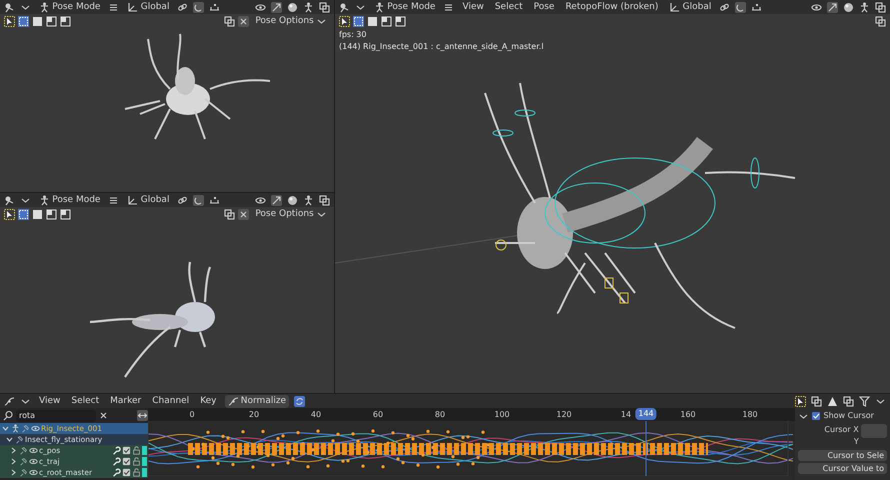  I want to click on snap-cursor-button: Cursor Value to, so click(842, 468).